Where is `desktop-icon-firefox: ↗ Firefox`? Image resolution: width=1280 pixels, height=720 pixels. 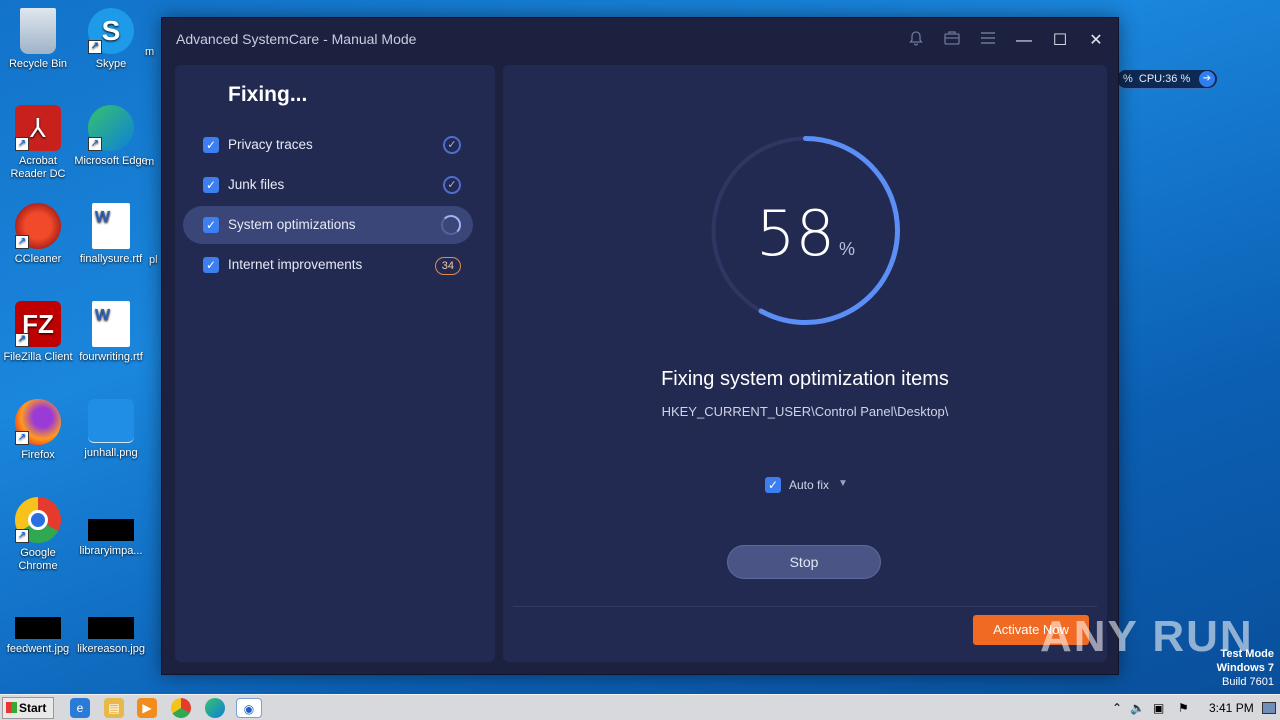
desktop-icon-firefox: ↗ Firefox is located at coordinates (38, 430).